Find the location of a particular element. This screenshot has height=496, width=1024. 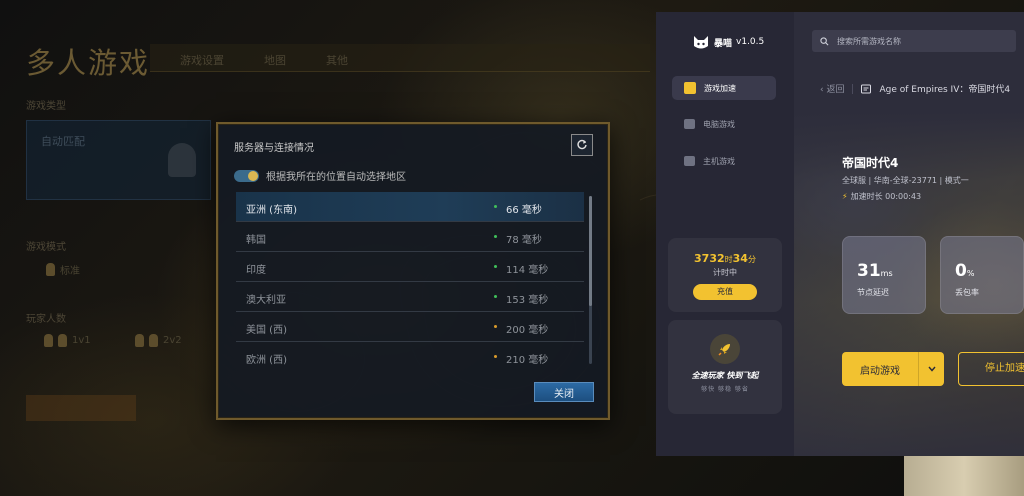

game-name: 帝国时代4 is located at coordinates (870, 163).